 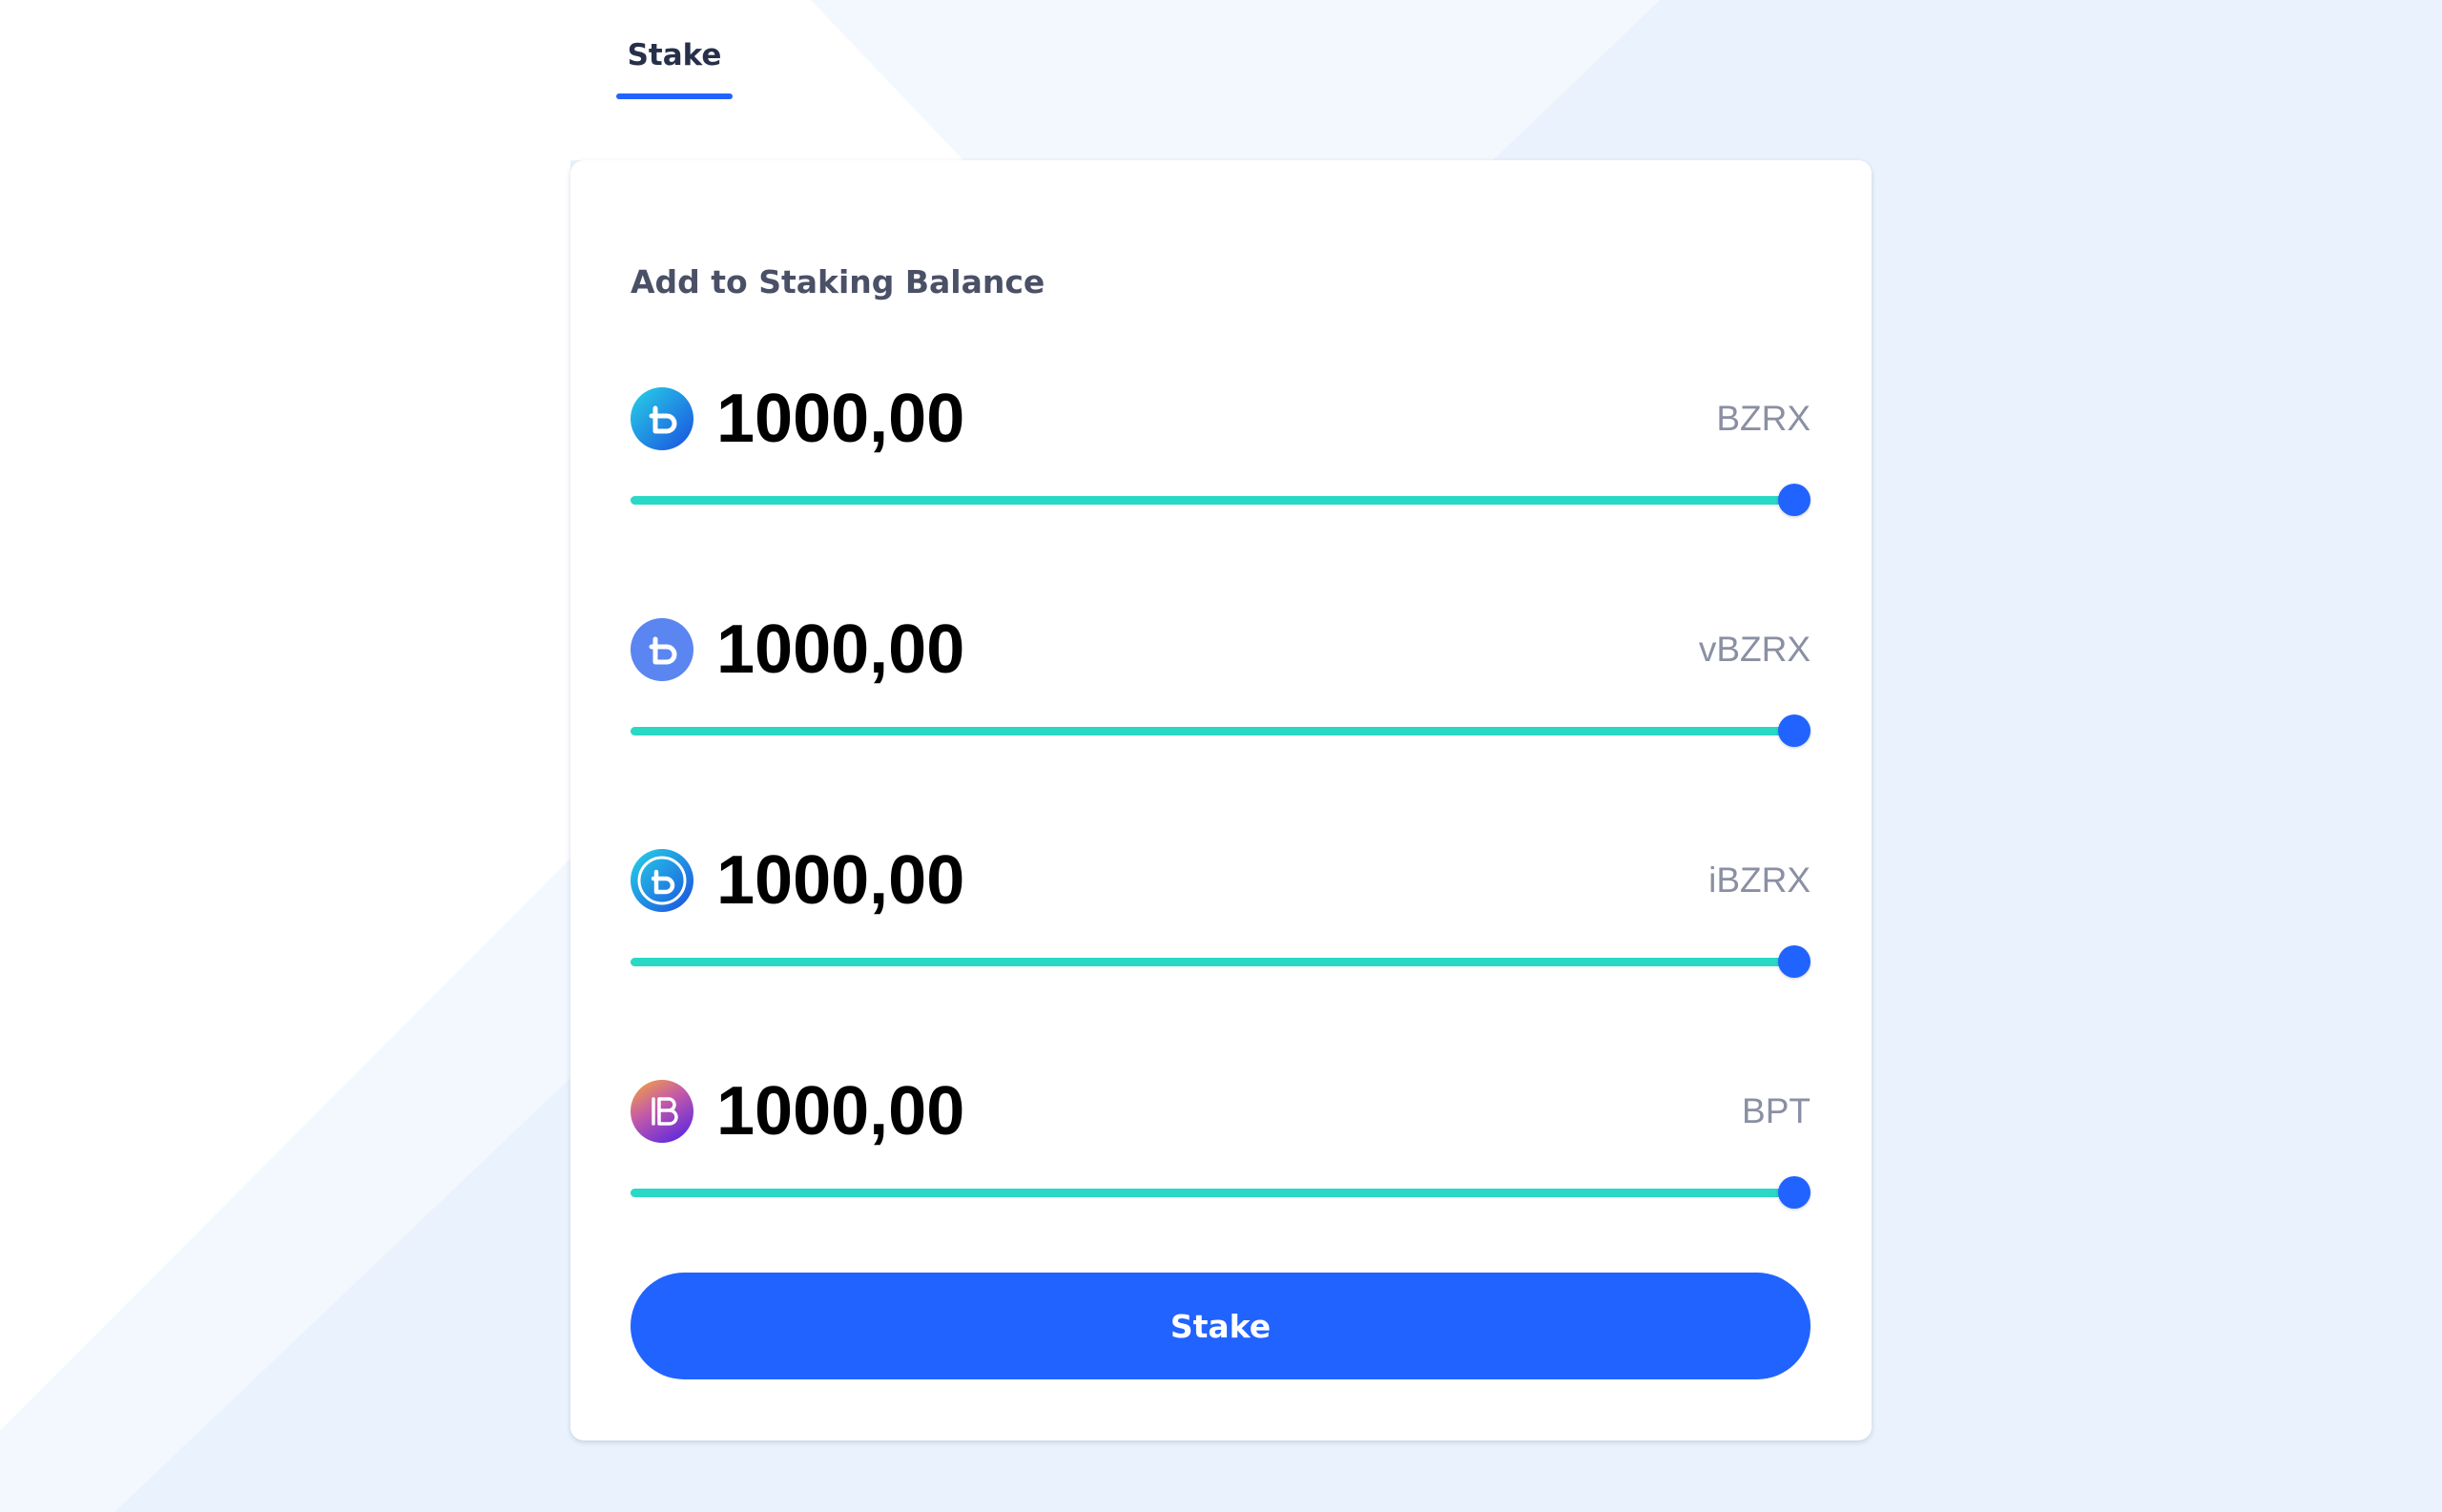 What do you see at coordinates (1221, 917) in the screenshot?
I see `token-row-ibzrx: 1000,00 iBZRX` at bounding box center [1221, 917].